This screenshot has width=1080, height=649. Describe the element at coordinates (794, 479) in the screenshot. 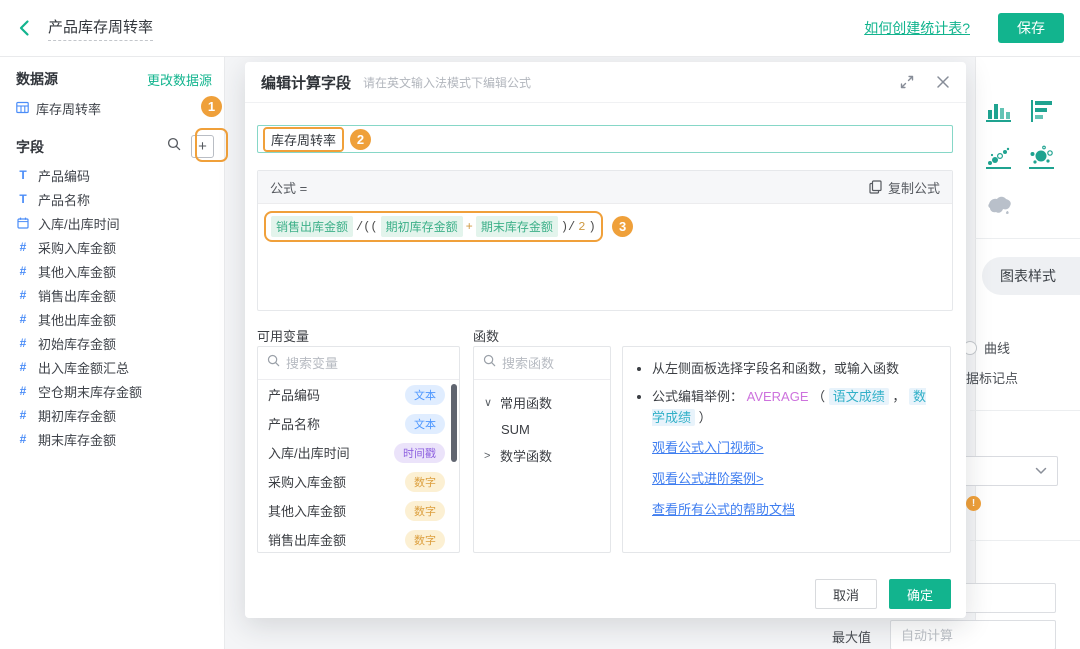

I see `help-link: 观看公式进阶案例>` at that location.